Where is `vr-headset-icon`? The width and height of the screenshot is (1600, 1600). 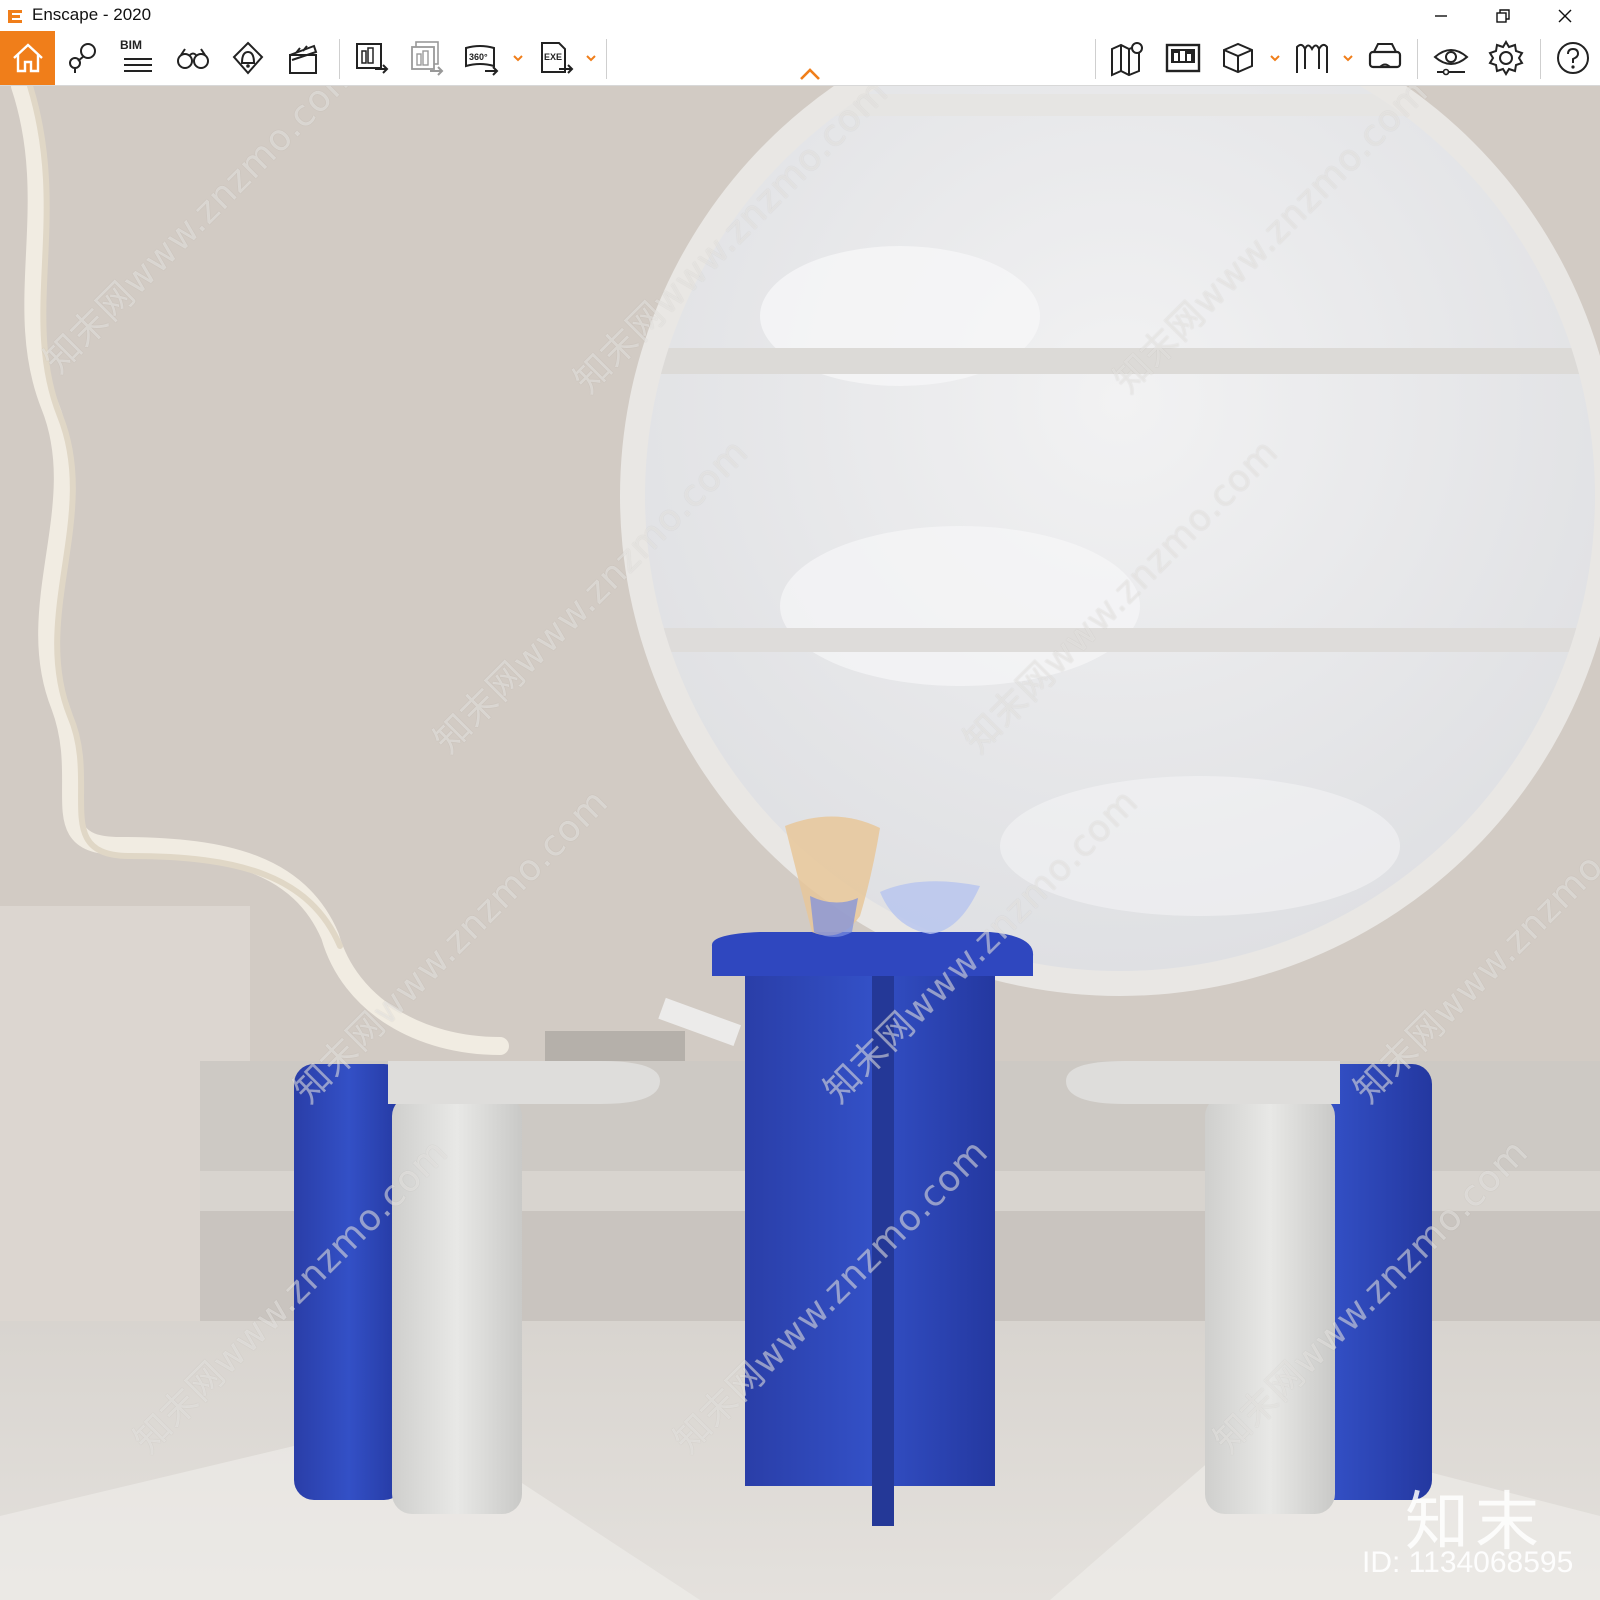 vr-headset-icon is located at coordinates (1385, 56).